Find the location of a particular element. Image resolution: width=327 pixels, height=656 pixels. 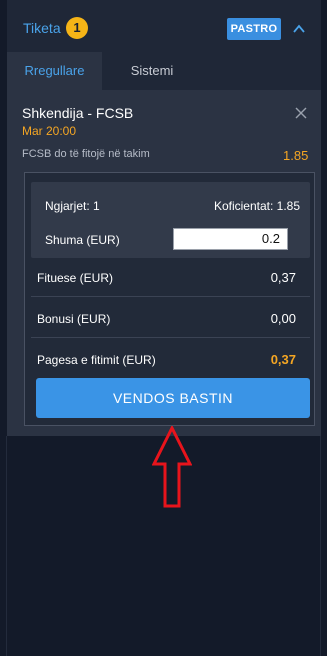

divider-right is located at coordinates (320, 546).